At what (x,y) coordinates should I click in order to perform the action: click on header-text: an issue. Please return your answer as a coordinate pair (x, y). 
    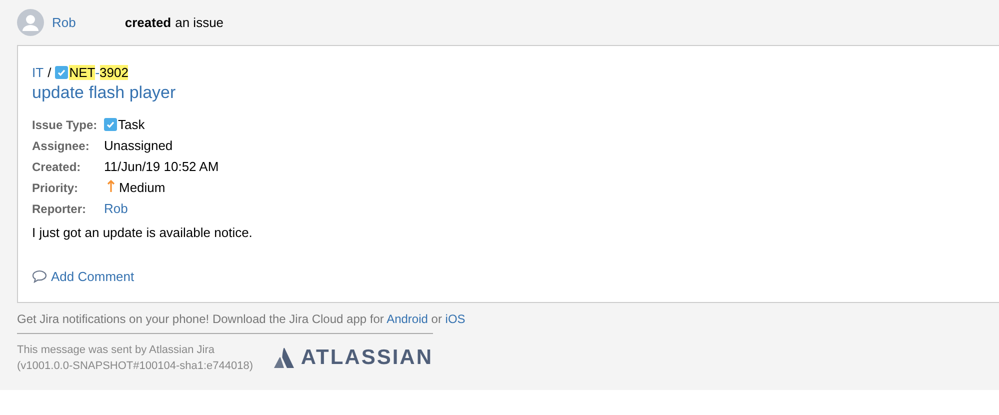
    Looking at the image, I should click on (199, 22).